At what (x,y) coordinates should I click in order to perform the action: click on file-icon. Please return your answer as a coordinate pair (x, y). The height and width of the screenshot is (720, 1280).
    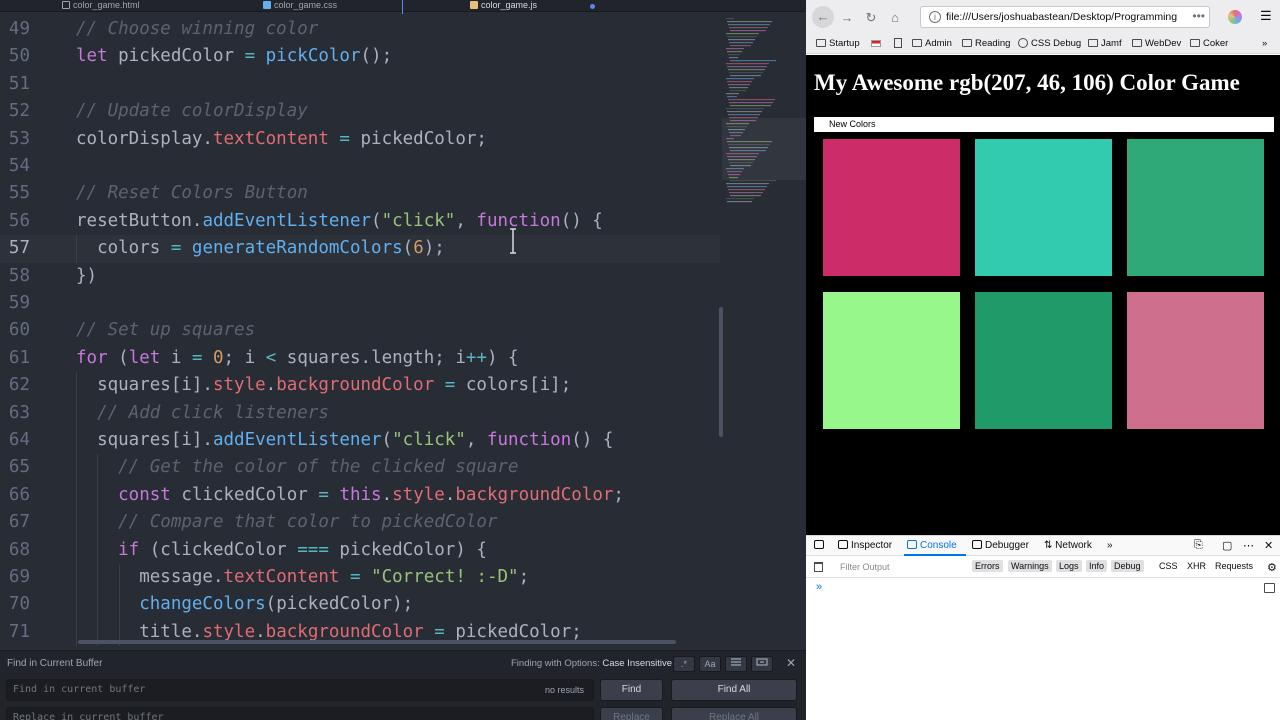
    Looking at the image, I should click on (66, 5).